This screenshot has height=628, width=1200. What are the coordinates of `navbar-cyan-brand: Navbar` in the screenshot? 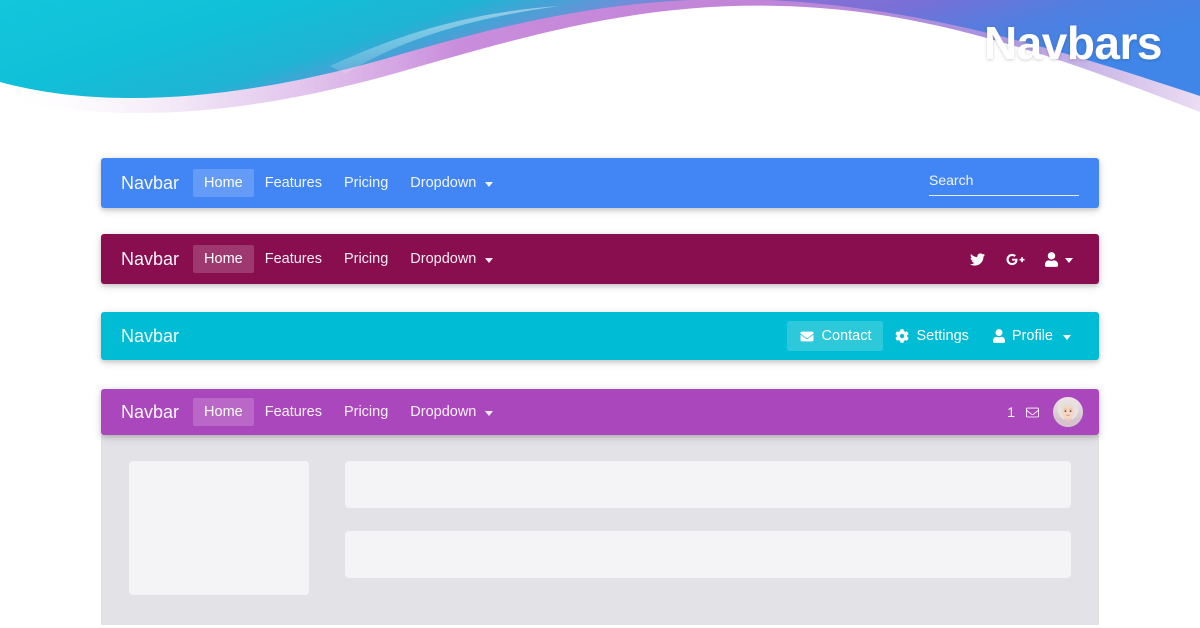 It's located at (155, 336).